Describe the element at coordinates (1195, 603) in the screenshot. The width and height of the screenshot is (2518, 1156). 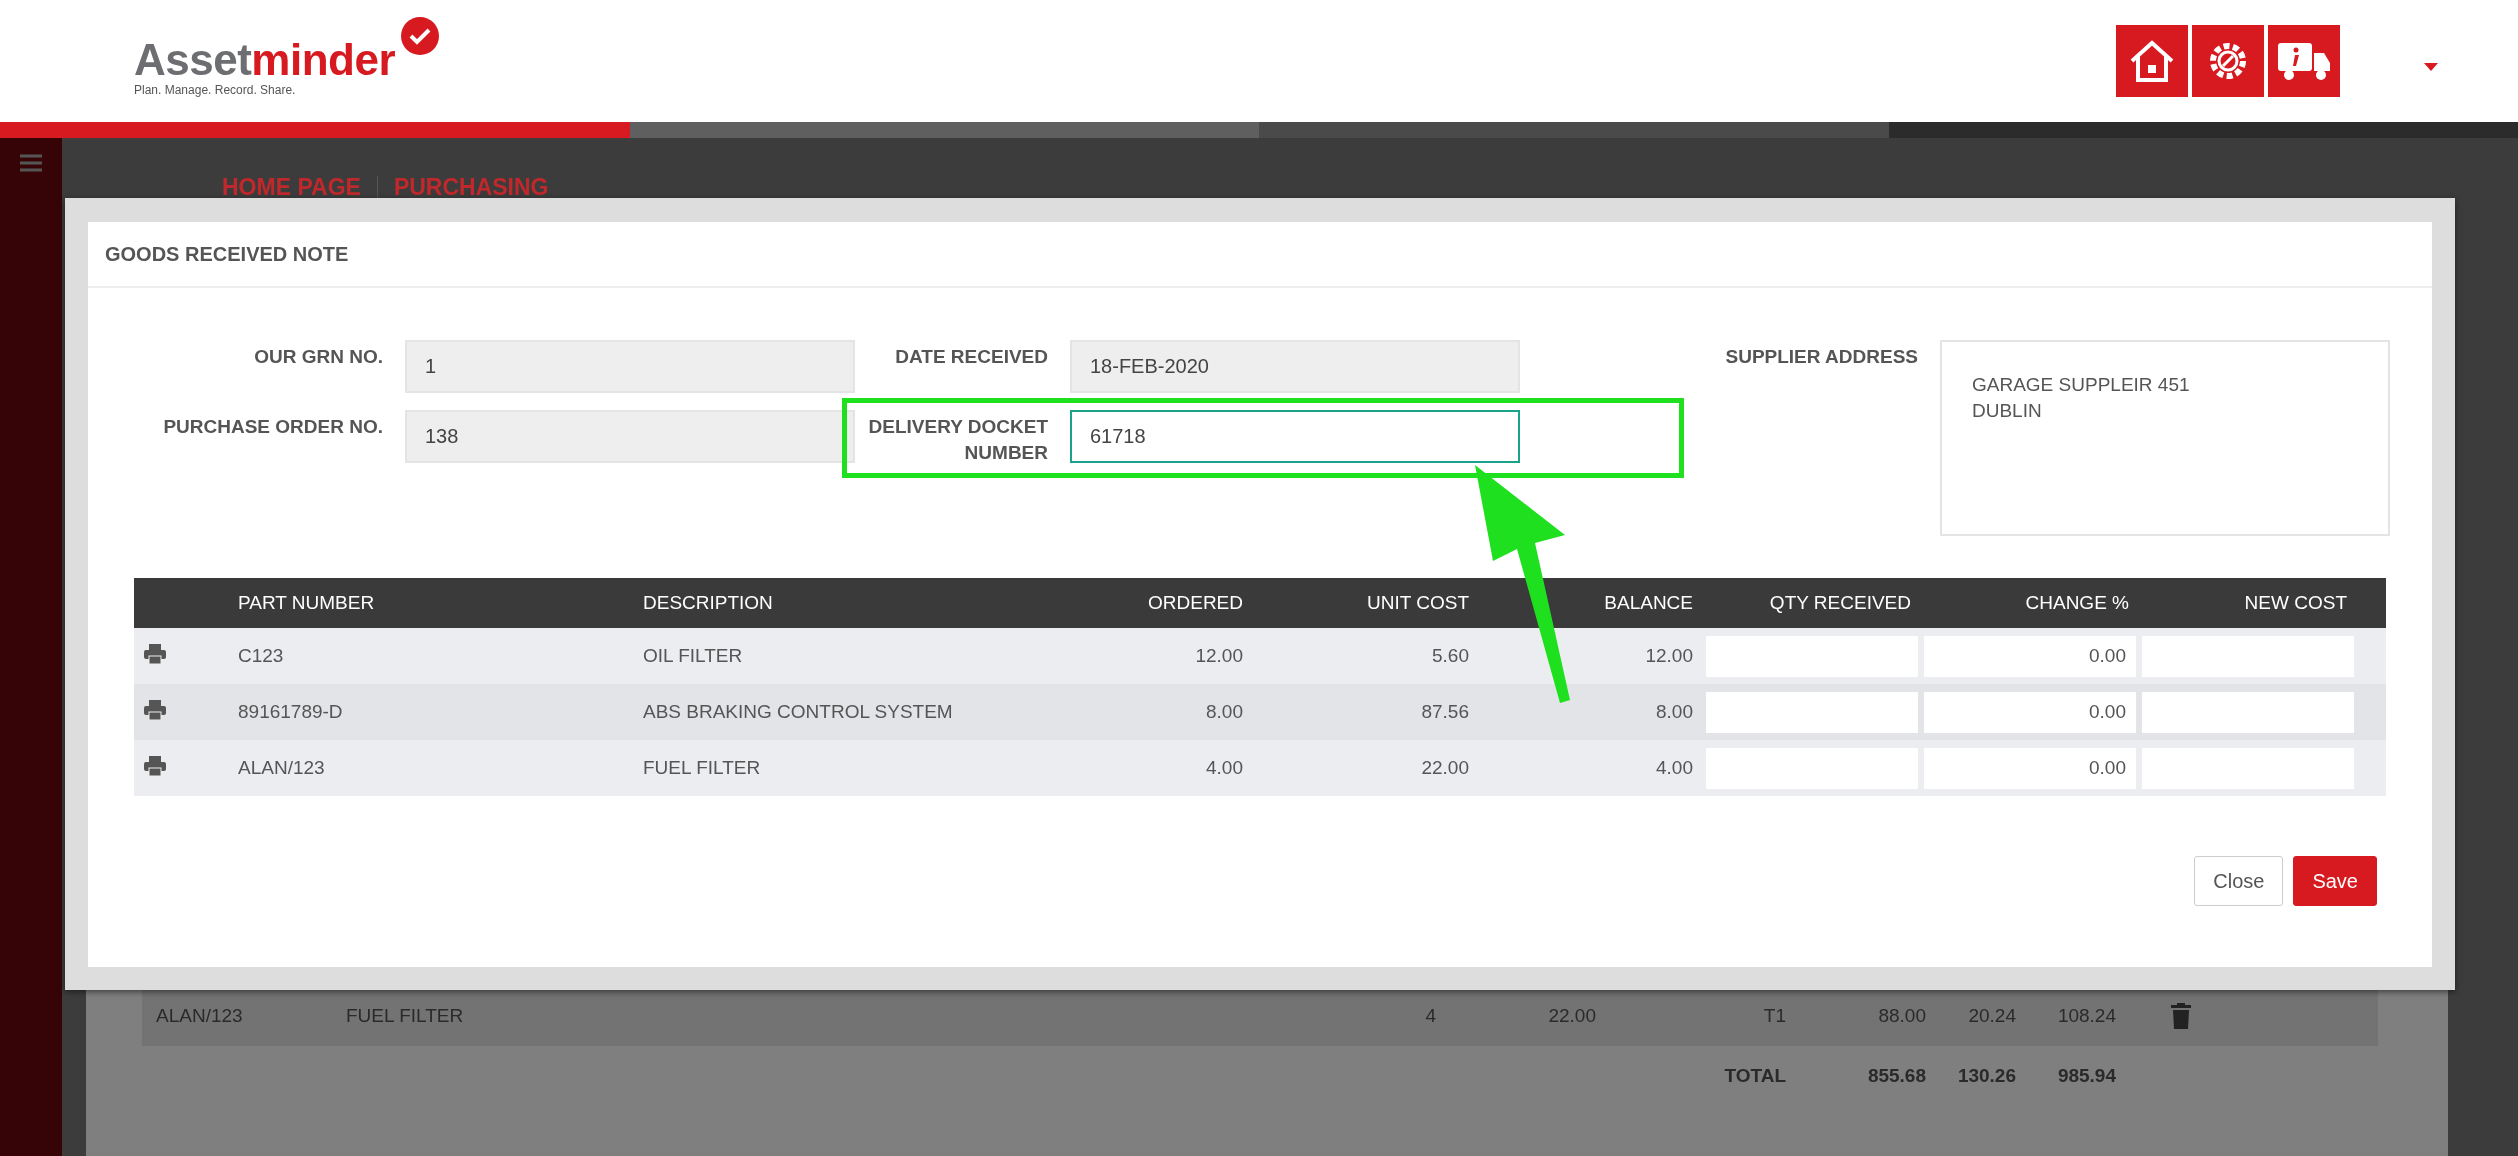
I see `column-header: ORDERED` at that location.